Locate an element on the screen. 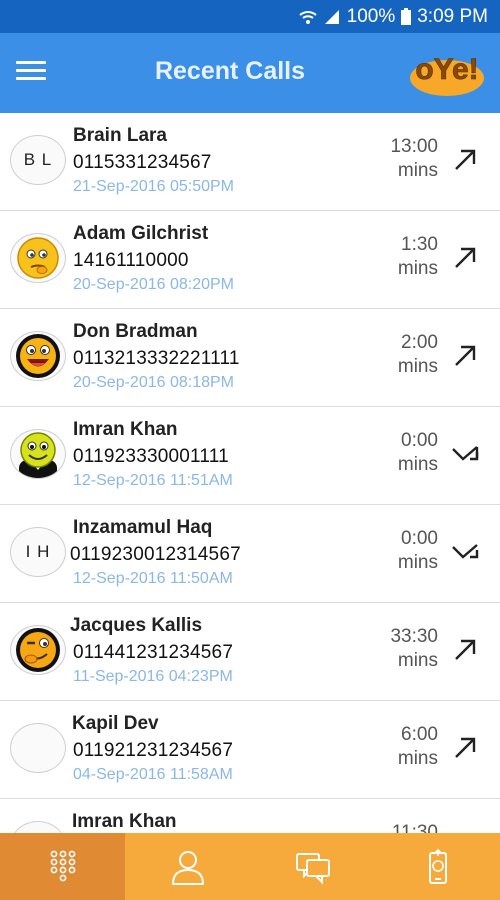 This screenshot has height=900, width=500. call-duration: 1:30 mins is located at coordinates (418, 257).